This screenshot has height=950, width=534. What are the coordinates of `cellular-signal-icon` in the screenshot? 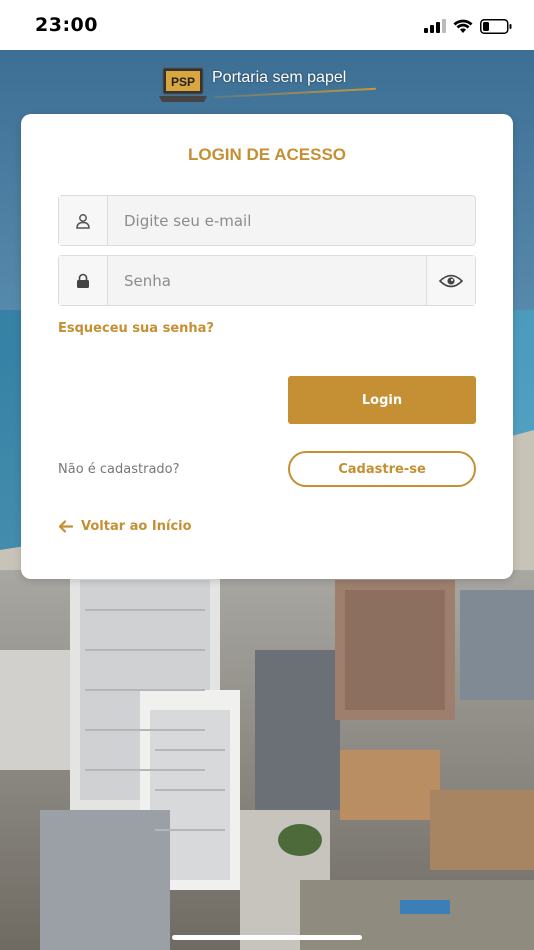 It's located at (435, 26).